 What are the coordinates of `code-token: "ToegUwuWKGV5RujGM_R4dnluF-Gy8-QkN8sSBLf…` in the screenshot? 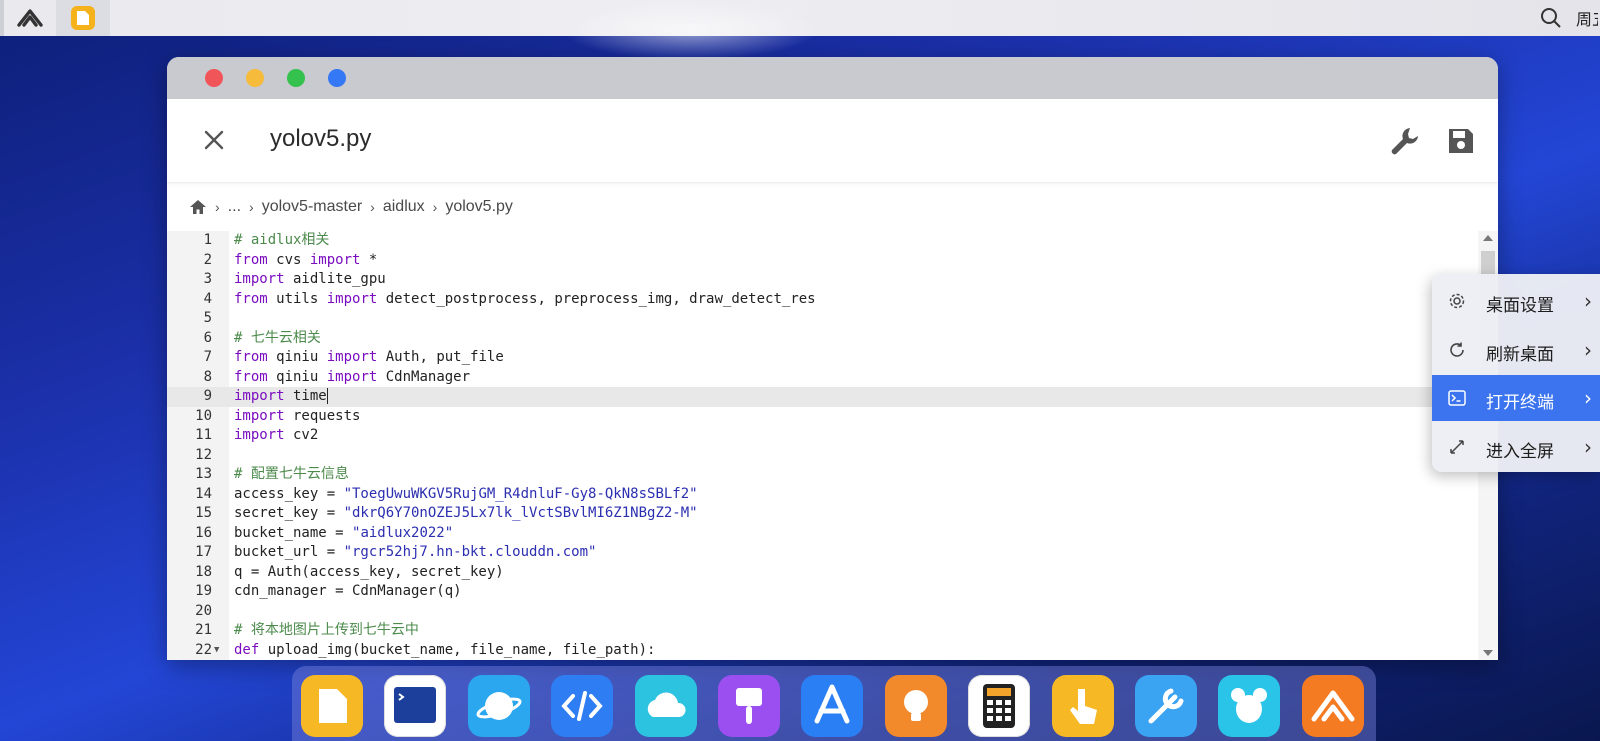 It's located at (520, 493).